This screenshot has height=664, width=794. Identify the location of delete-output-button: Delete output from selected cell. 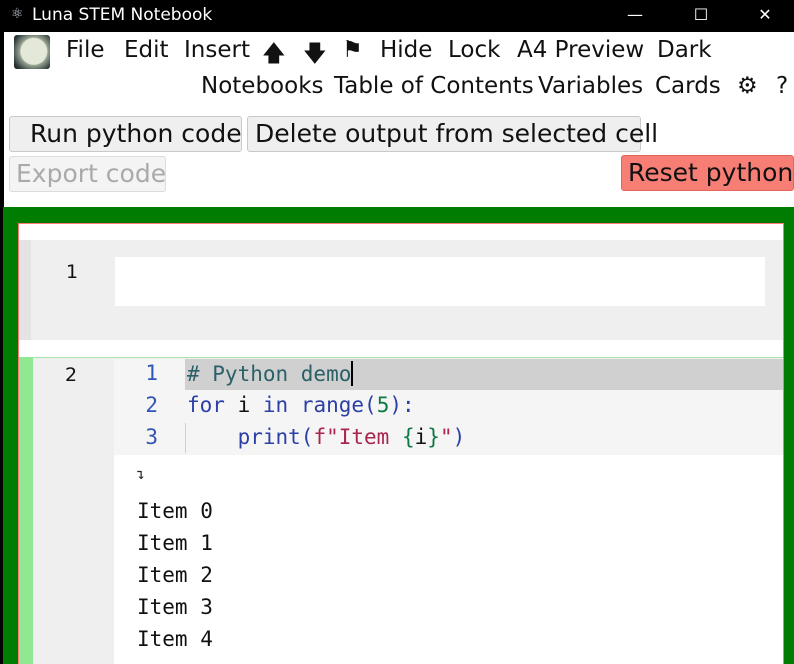
(452, 134).